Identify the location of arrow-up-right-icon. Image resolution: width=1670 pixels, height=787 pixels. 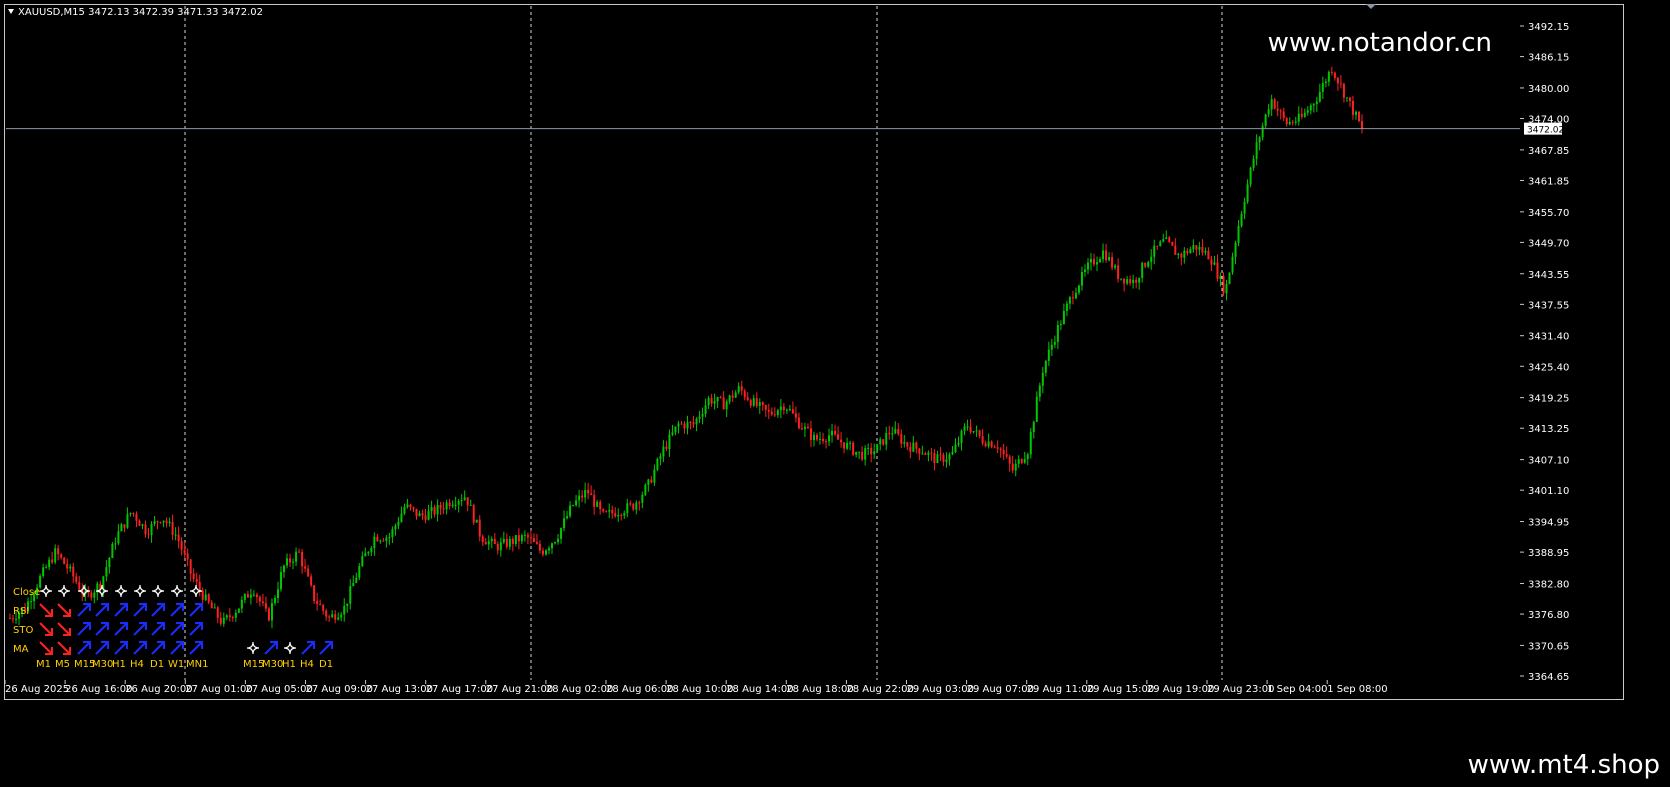
(102, 629).